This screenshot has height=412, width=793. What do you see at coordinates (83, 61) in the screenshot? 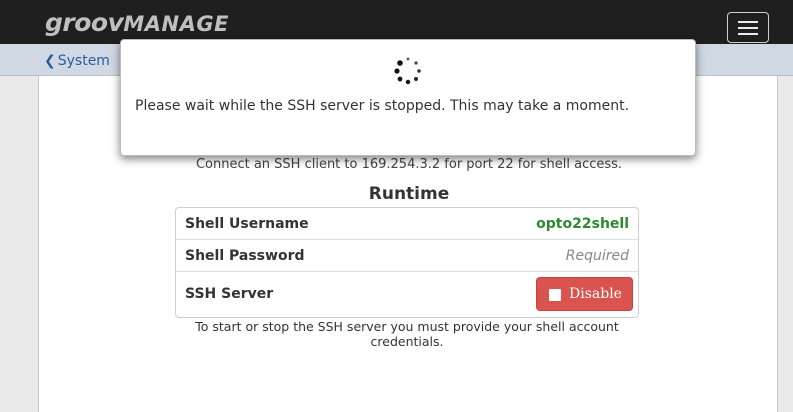
I see `back-link-label: System` at bounding box center [83, 61].